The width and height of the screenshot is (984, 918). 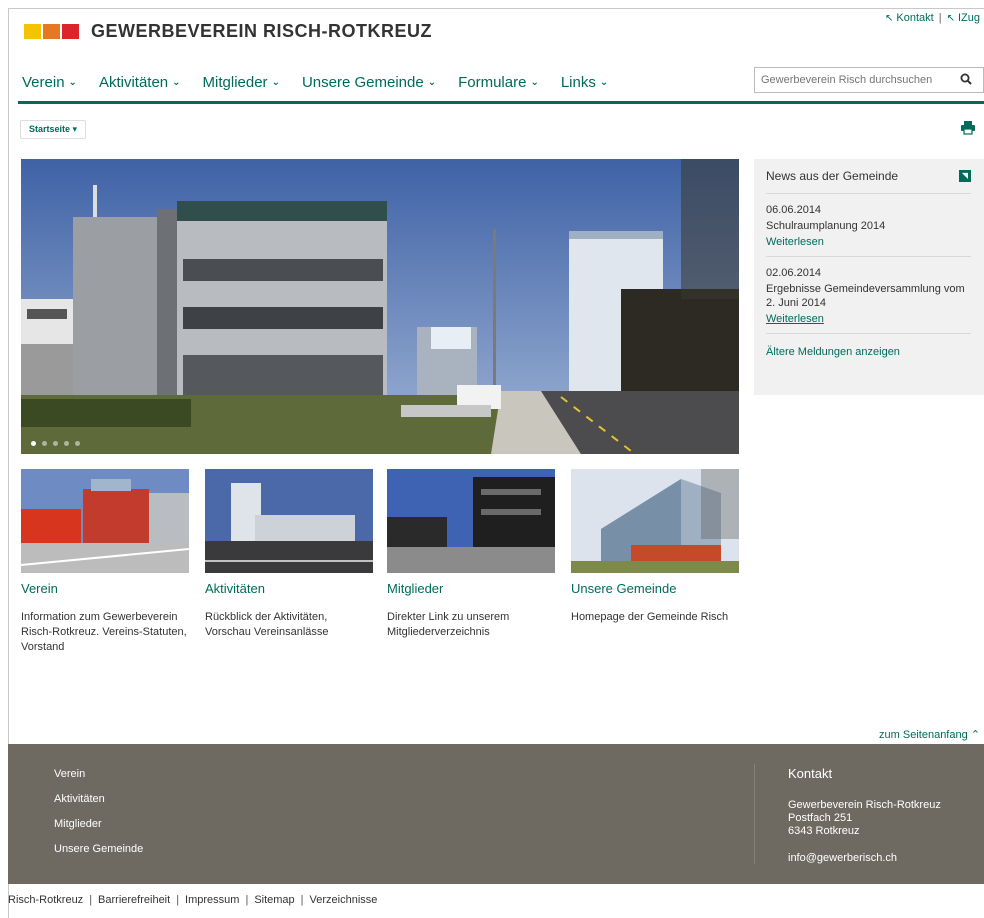 I want to click on search-input, so click(x=855, y=80).